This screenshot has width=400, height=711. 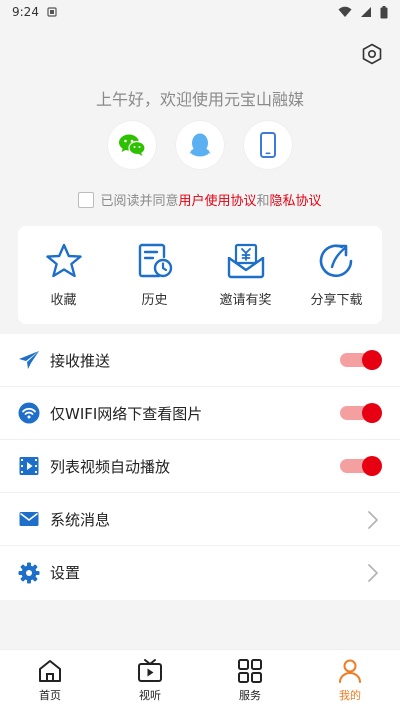 What do you see at coordinates (150, 670) in the screenshot?
I see `tv-icon` at bounding box center [150, 670].